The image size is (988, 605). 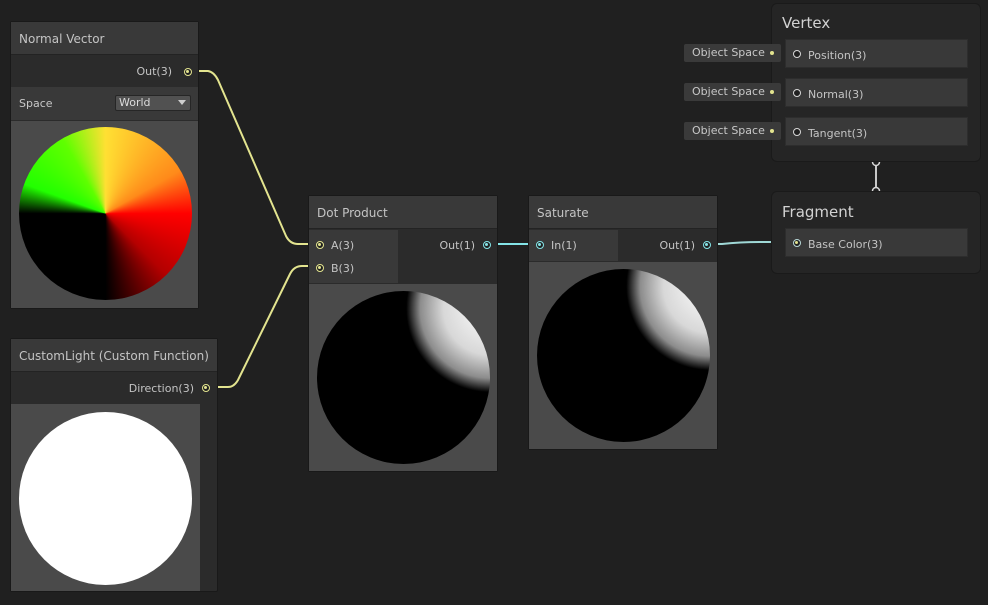 I want to click on position-space-pill: Object Space, so click(x=732, y=53).